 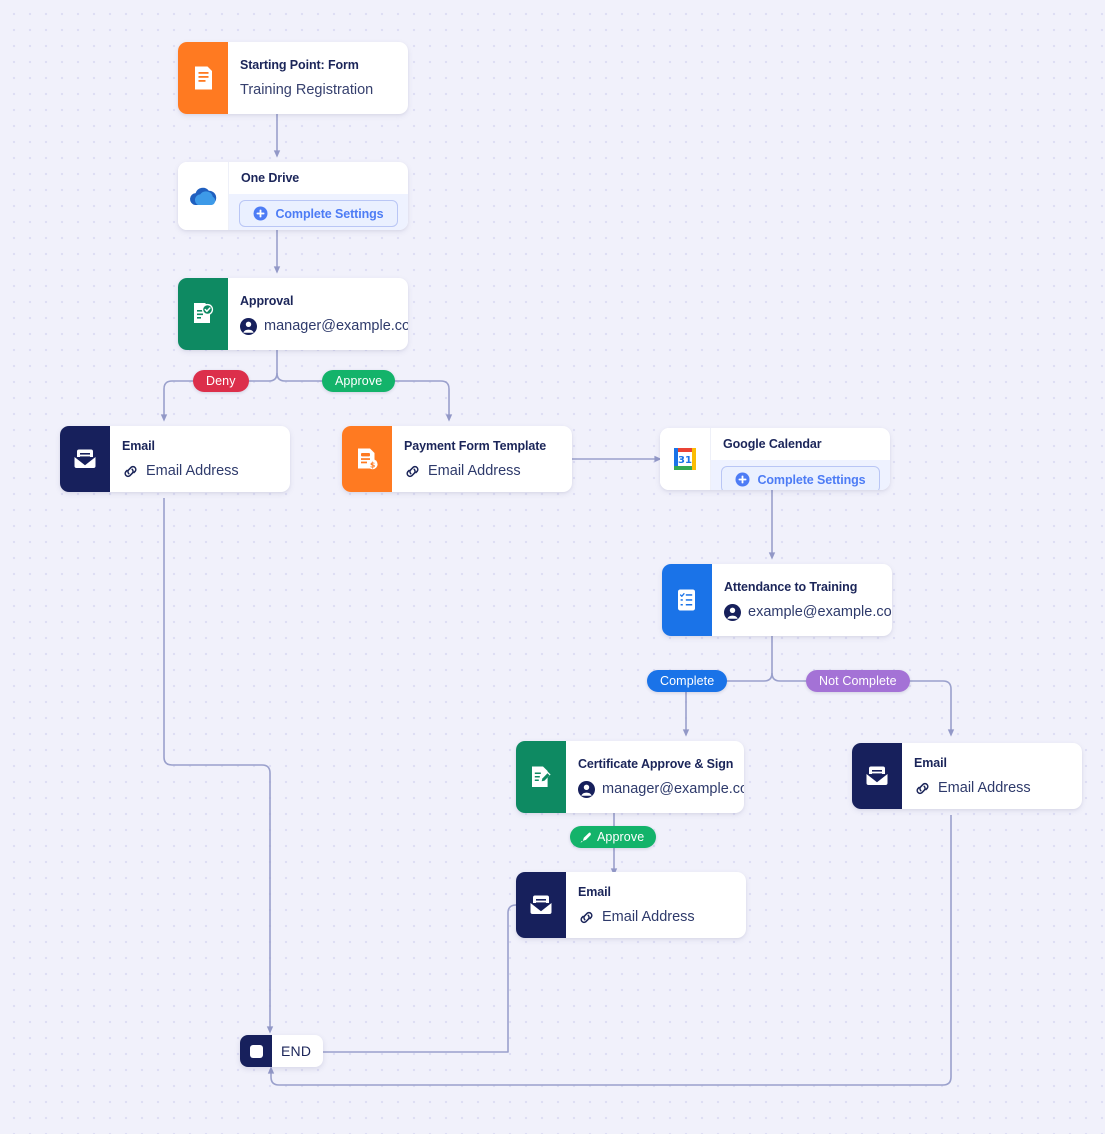 I want to click on payment-document-icon: $, so click(x=368, y=458).